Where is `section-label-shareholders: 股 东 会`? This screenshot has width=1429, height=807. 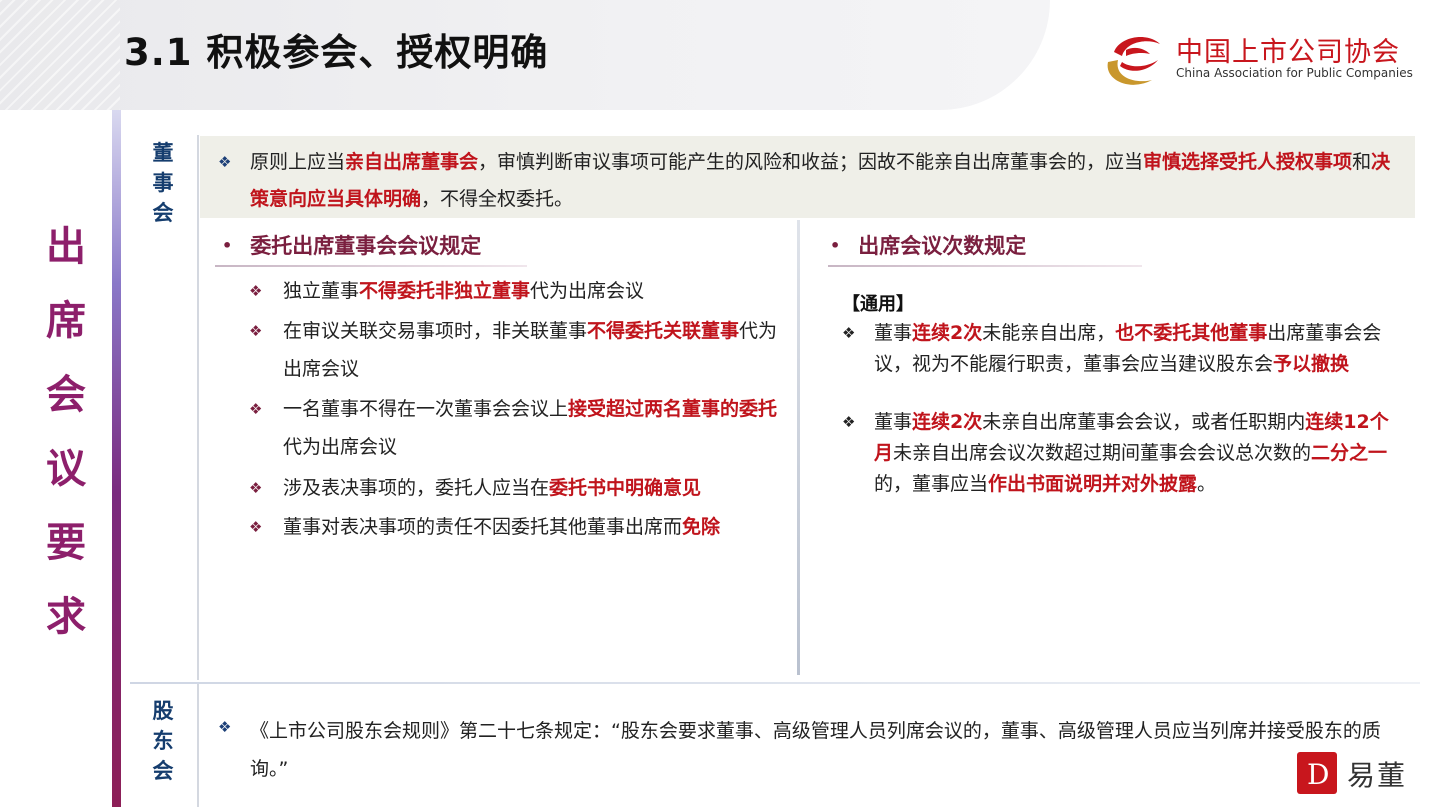 section-label-shareholders: 股 东 会 is located at coordinates (163, 741).